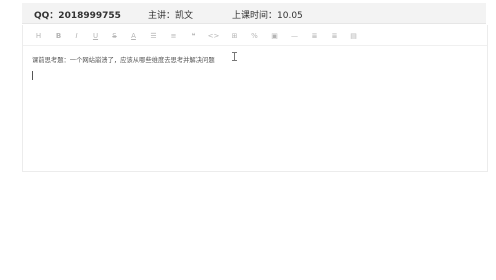 This screenshot has height=280, width=496. Describe the element at coordinates (38, 36) in the screenshot. I see `heading-icon: H` at that location.